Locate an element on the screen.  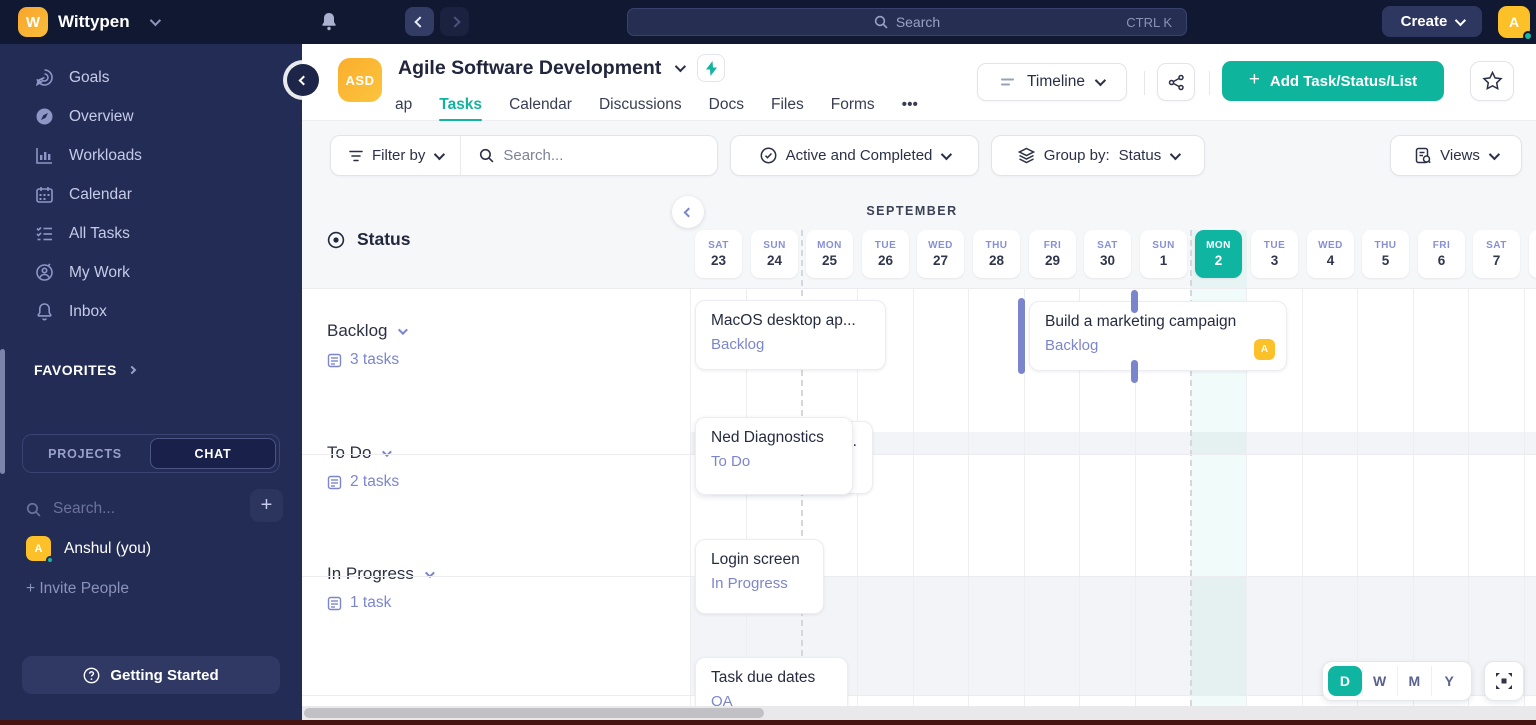
add-task-status-list-button: + Add Task/Status/List is located at coordinates (1333, 81).